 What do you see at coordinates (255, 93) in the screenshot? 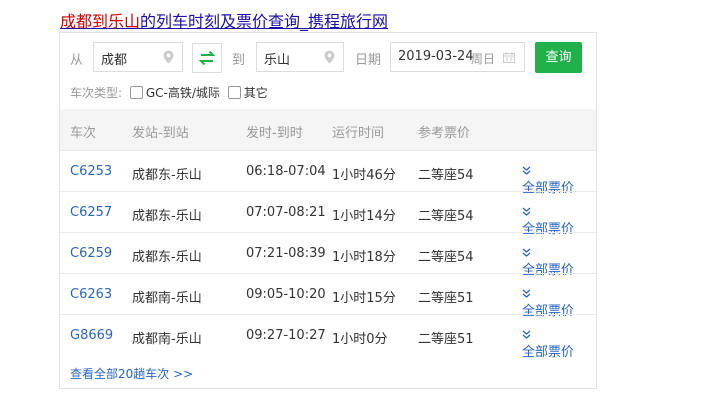
I see `other-checkbox-label: 其它` at bounding box center [255, 93].